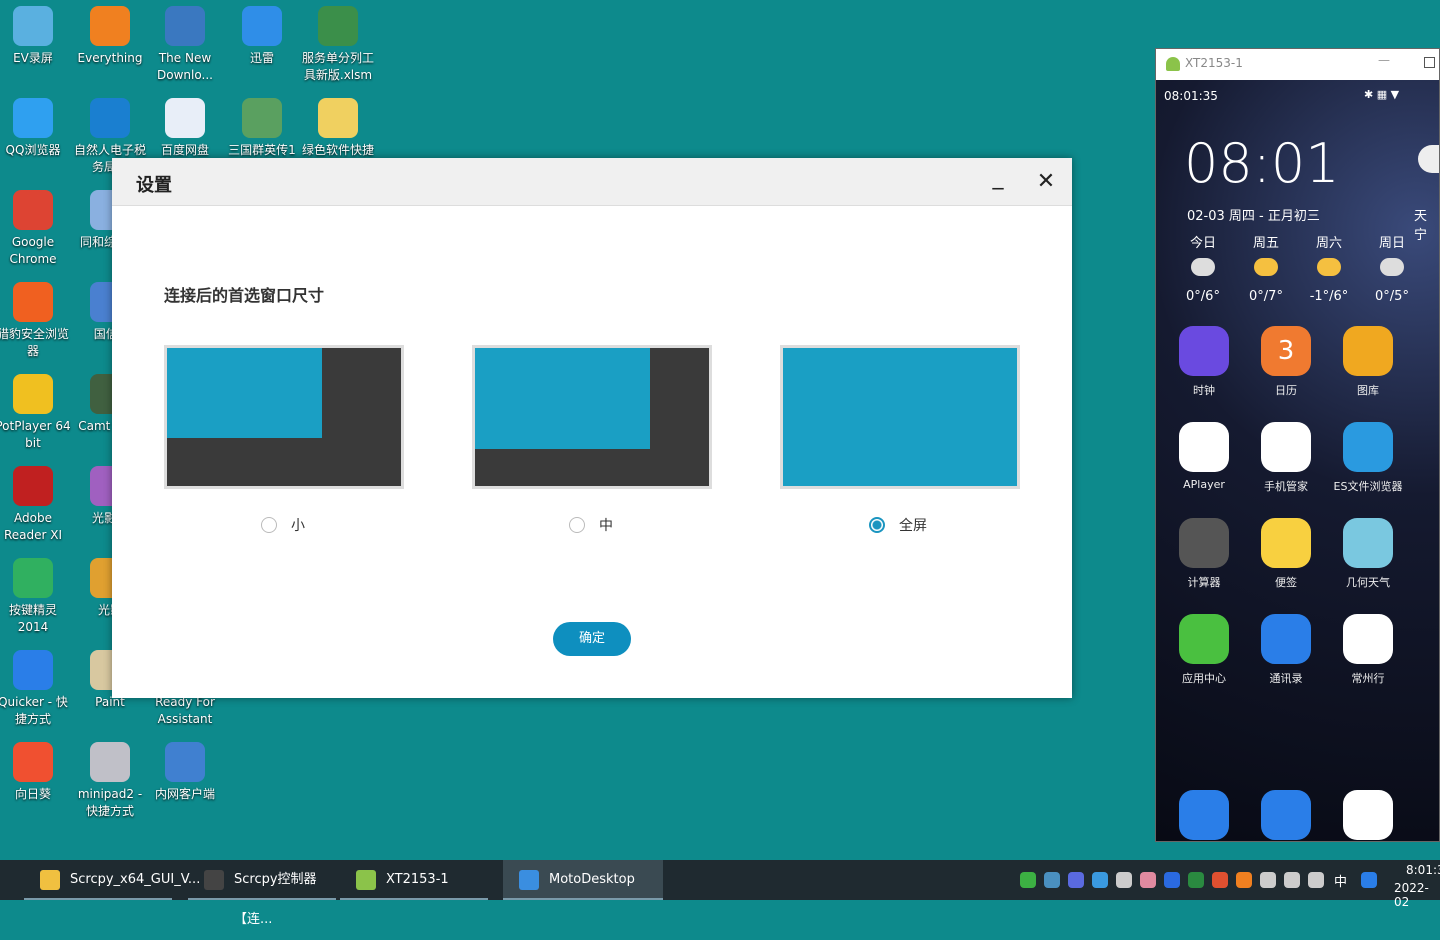 Image resolution: width=1440 pixels, height=940 pixels. What do you see at coordinates (50, 880) in the screenshot?
I see `taskbar-app-icon` at bounding box center [50, 880].